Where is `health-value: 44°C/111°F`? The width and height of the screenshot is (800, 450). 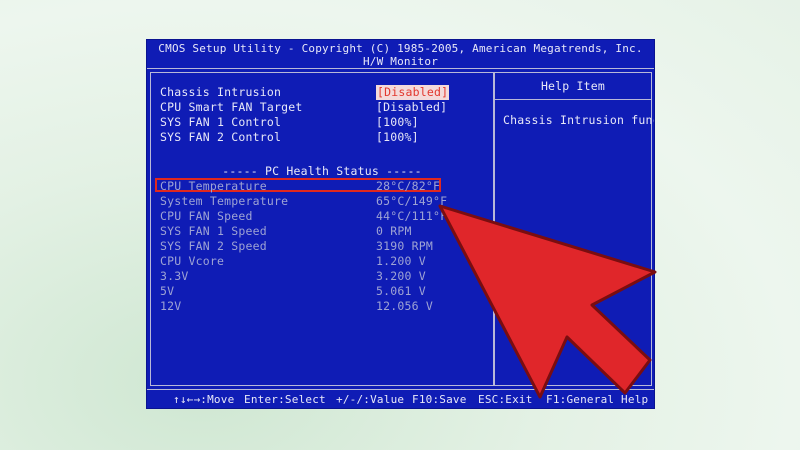
health-value: 44°C/111°F is located at coordinates (412, 216).